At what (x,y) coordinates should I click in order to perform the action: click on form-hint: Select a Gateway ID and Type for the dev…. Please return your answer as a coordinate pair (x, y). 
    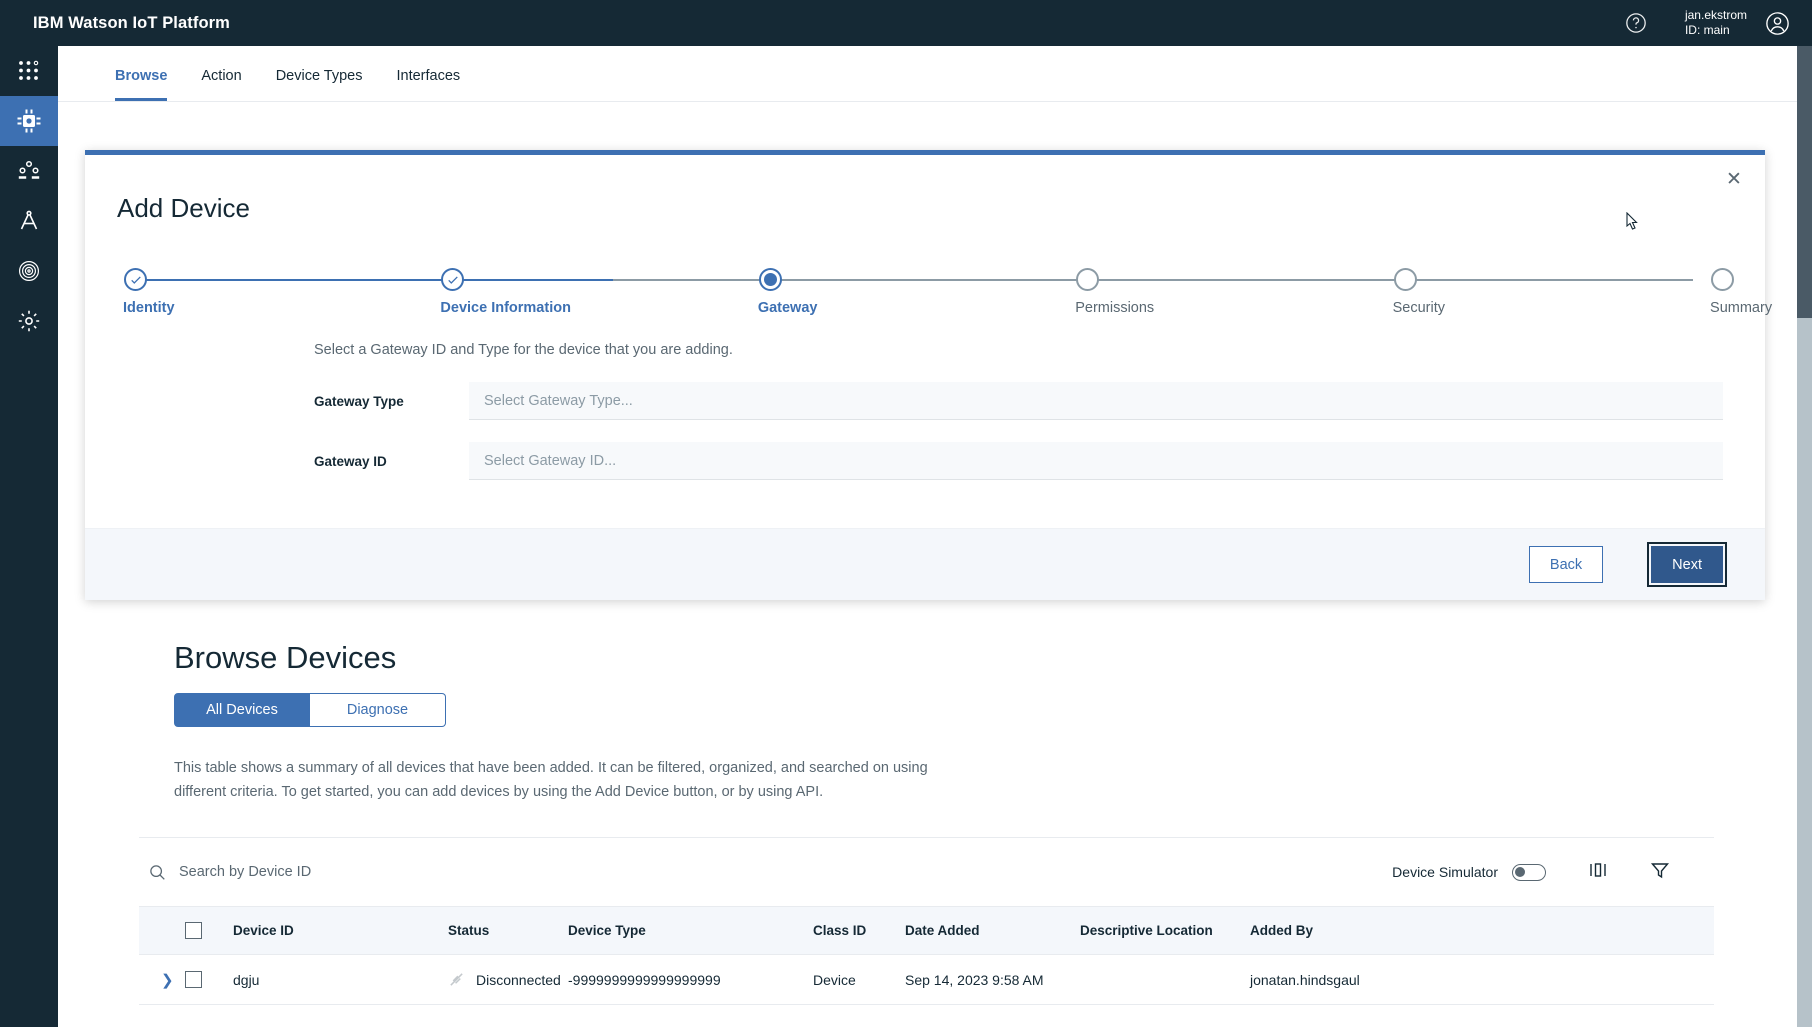
    Looking at the image, I should click on (523, 350).